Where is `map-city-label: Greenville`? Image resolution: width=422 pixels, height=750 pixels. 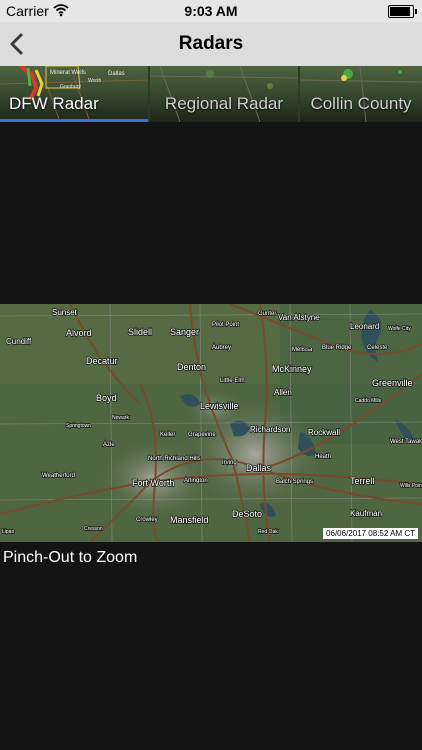 map-city-label: Greenville is located at coordinates (392, 383).